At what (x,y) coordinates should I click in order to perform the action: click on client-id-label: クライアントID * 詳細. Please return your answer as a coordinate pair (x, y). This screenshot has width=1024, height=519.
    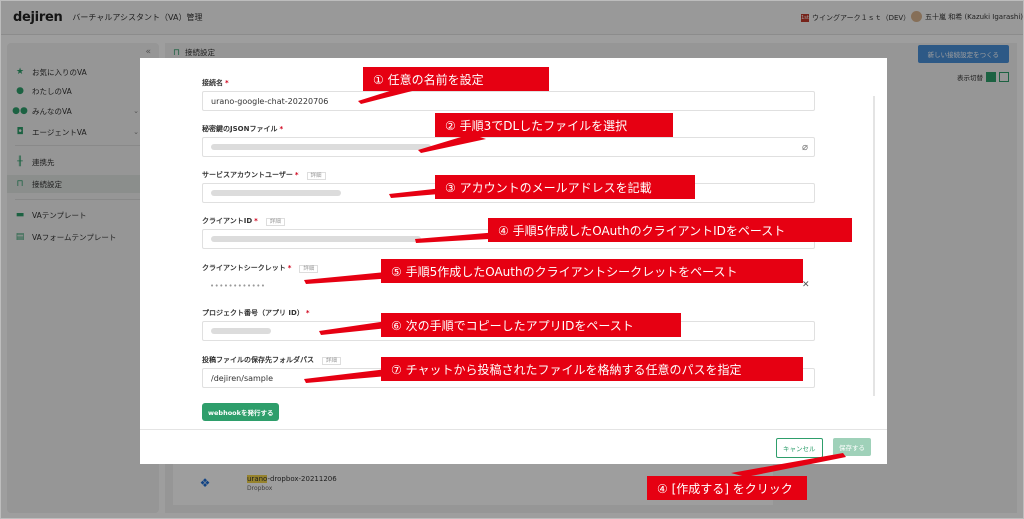
    Looking at the image, I should click on (243, 221).